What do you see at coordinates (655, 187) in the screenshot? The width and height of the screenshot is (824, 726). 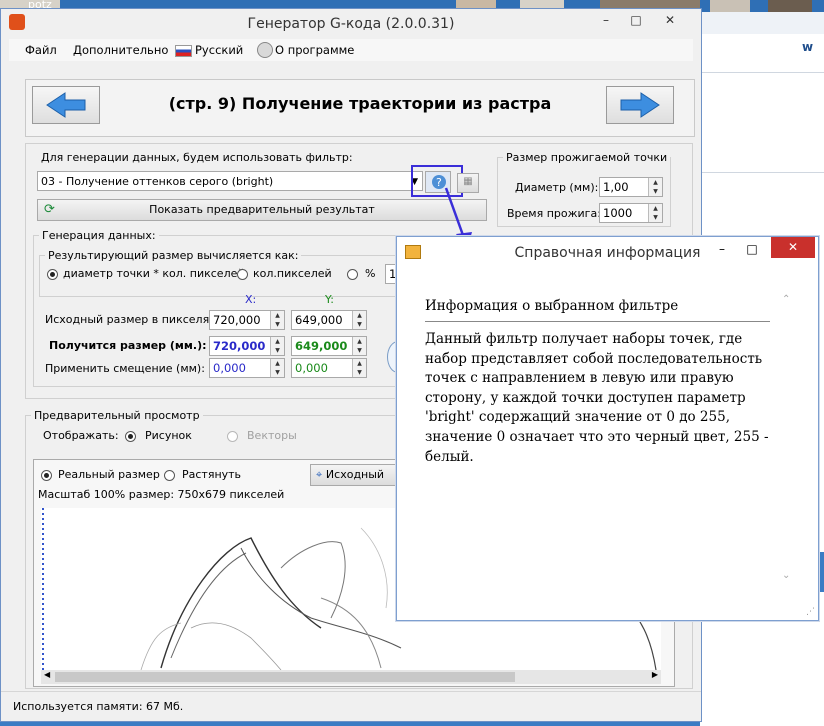 I see `diameter-stepper: ▲ ▼` at bounding box center [655, 187].